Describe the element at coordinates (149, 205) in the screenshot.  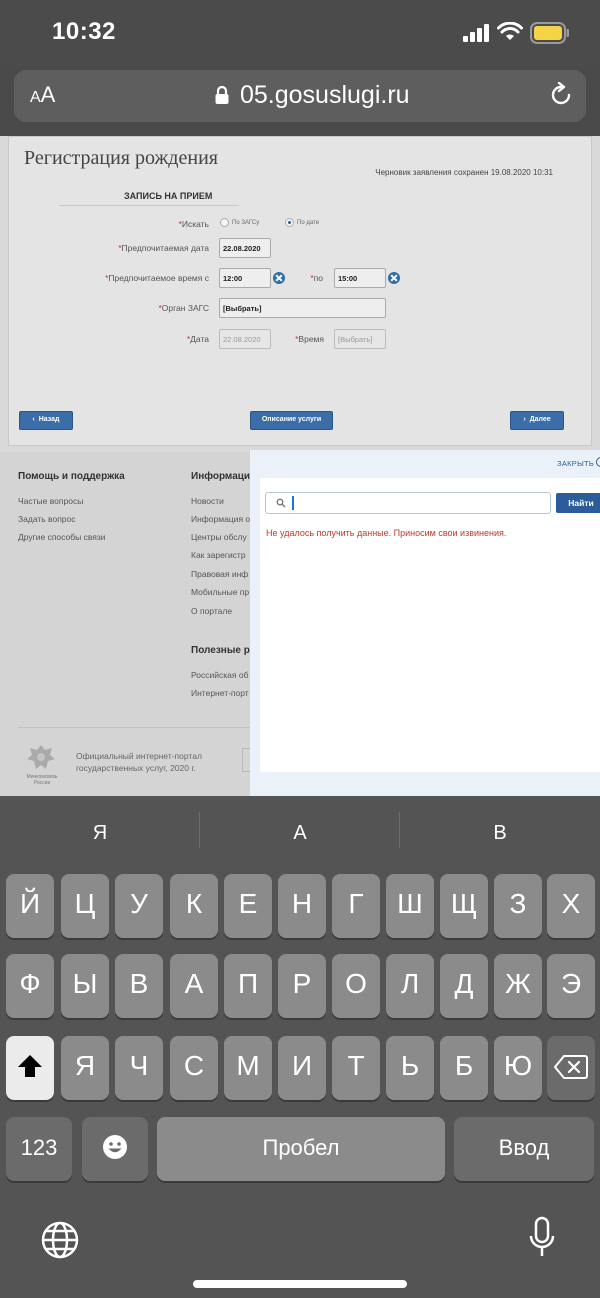
I see `section-divider` at that location.